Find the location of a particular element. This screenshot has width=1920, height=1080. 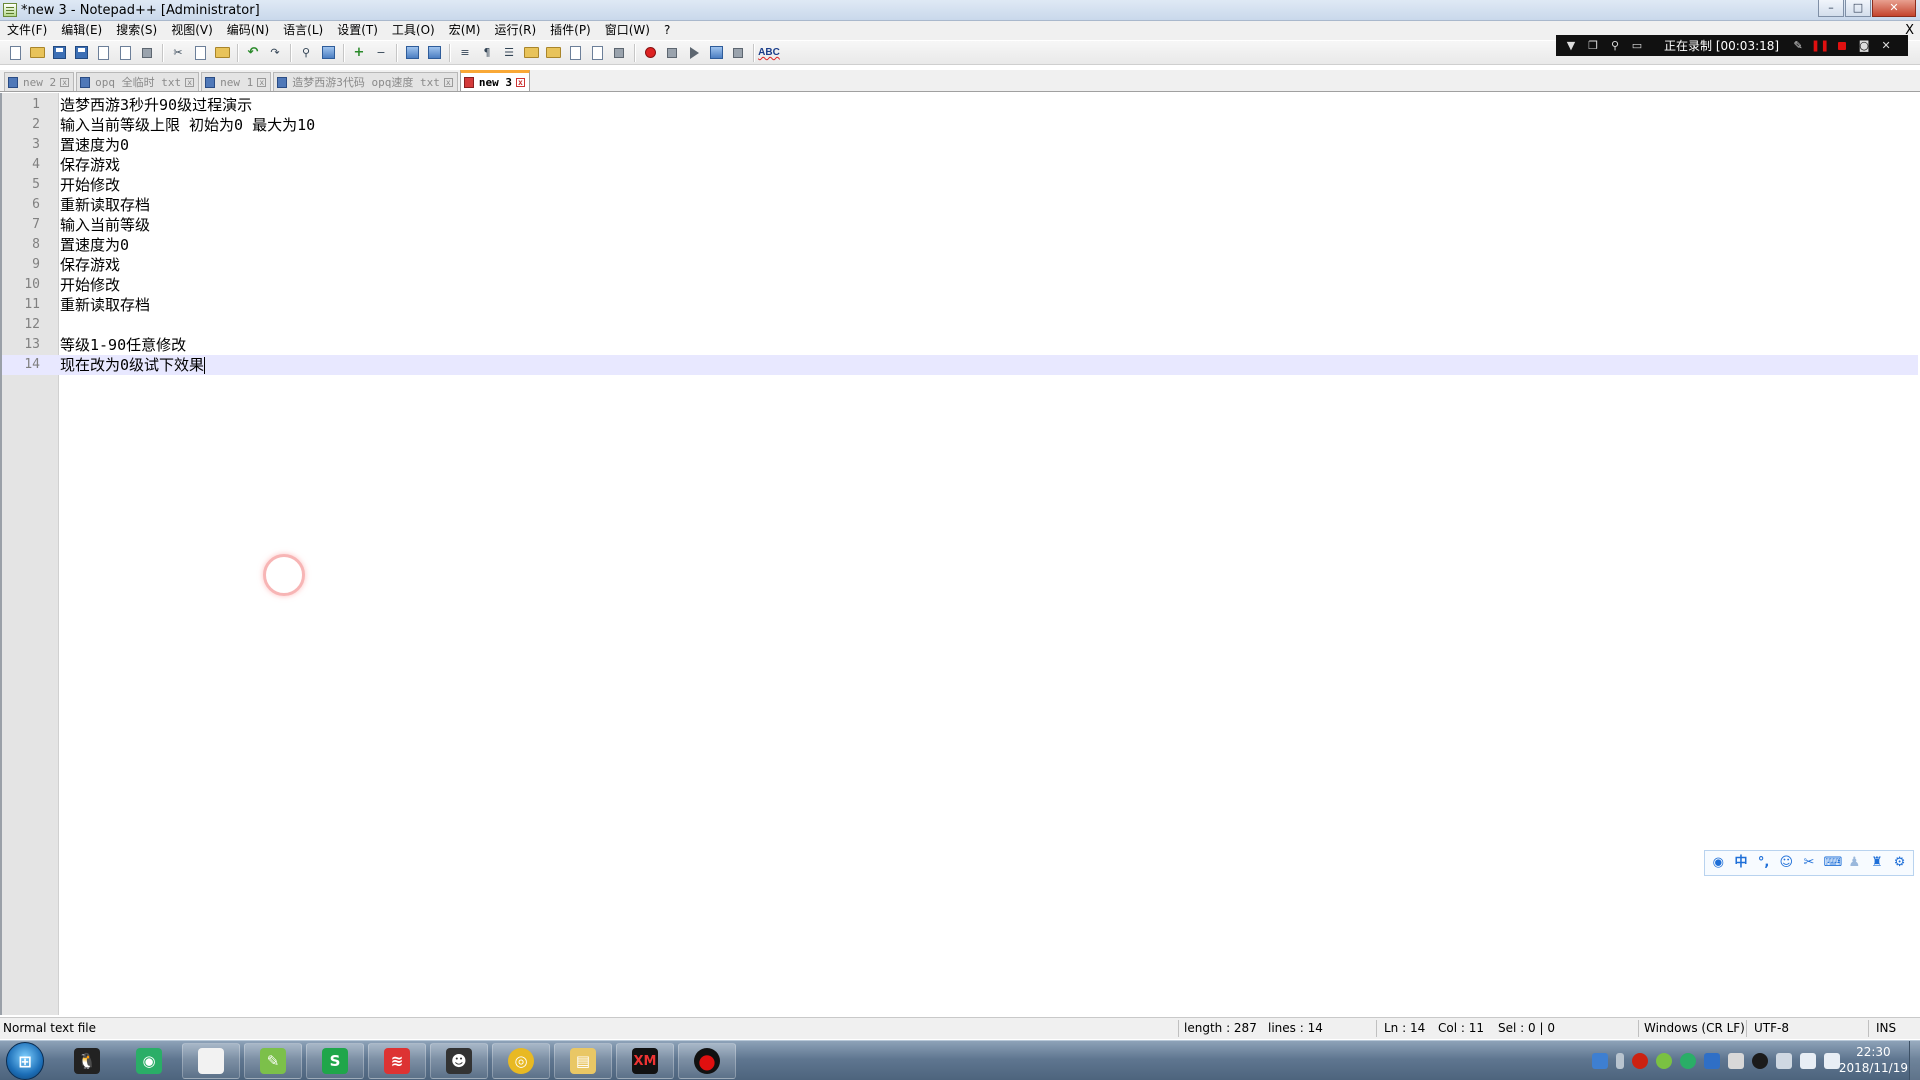

language-udl-button is located at coordinates (531, 53).